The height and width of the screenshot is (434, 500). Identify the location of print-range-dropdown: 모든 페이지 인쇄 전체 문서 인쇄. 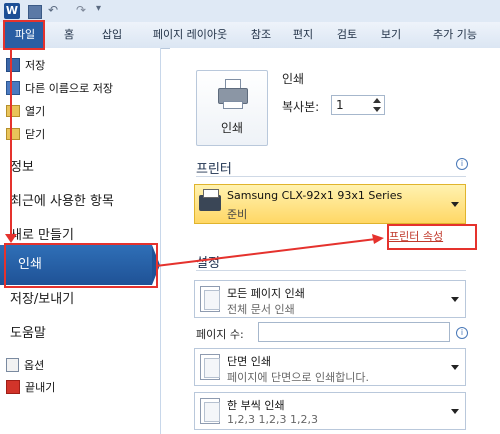
(330, 299).